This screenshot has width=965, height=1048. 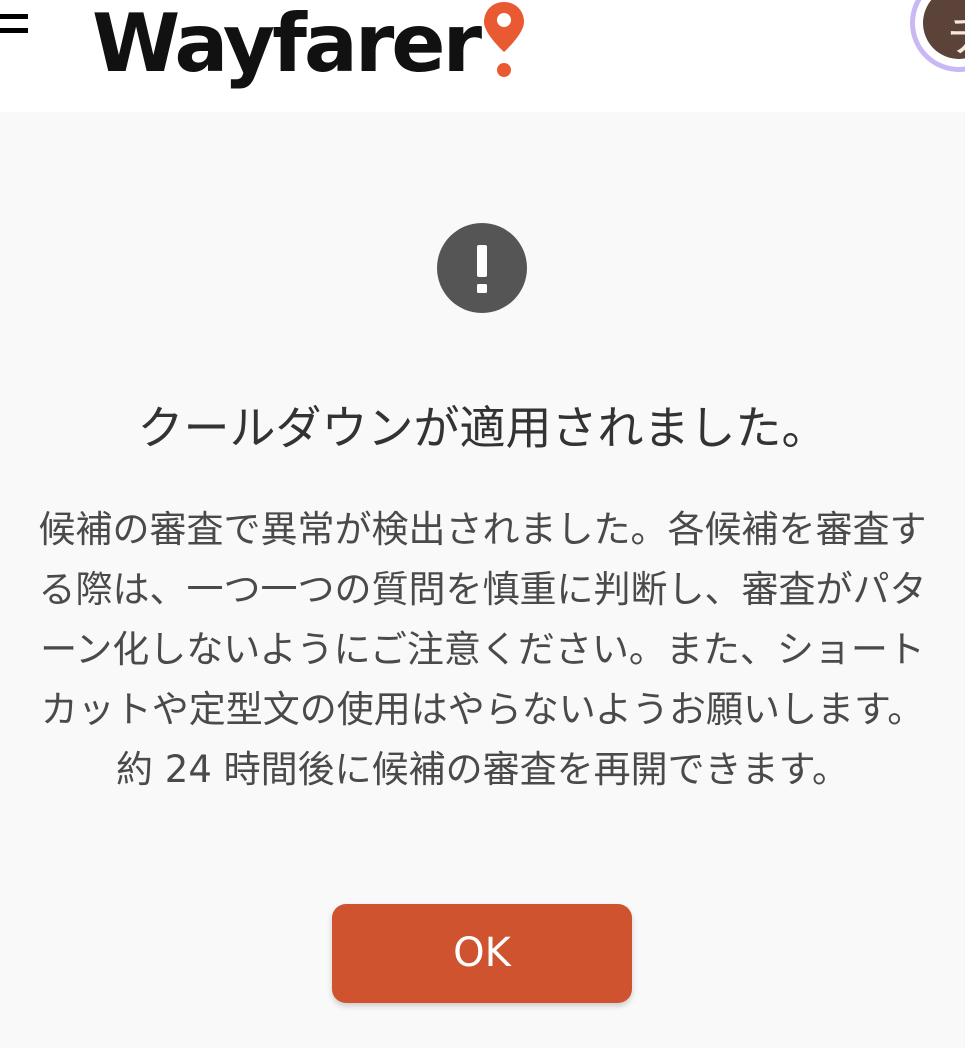 I want to click on exclamation-circle-icon, so click(x=482, y=268).